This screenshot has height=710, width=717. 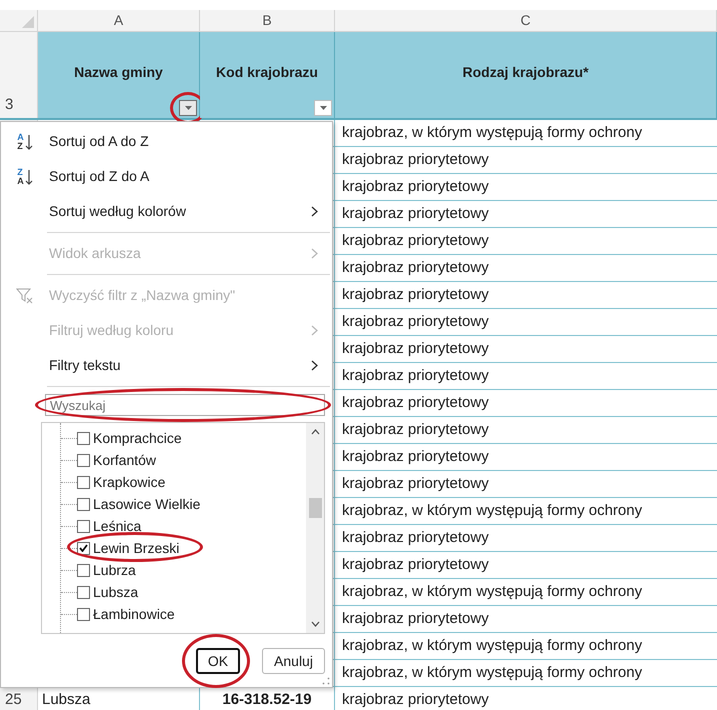 What do you see at coordinates (118, 72) in the screenshot?
I see `header-text: Nazwa gminy` at bounding box center [118, 72].